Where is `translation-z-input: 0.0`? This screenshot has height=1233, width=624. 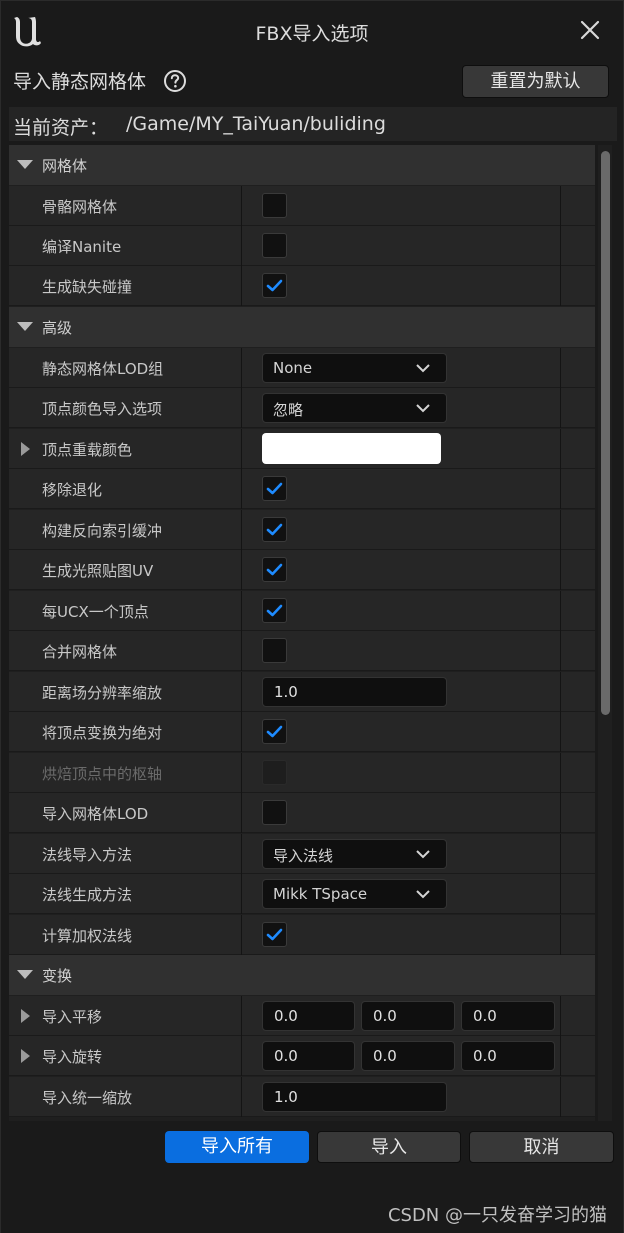
translation-z-input: 0.0 is located at coordinates (508, 1016).